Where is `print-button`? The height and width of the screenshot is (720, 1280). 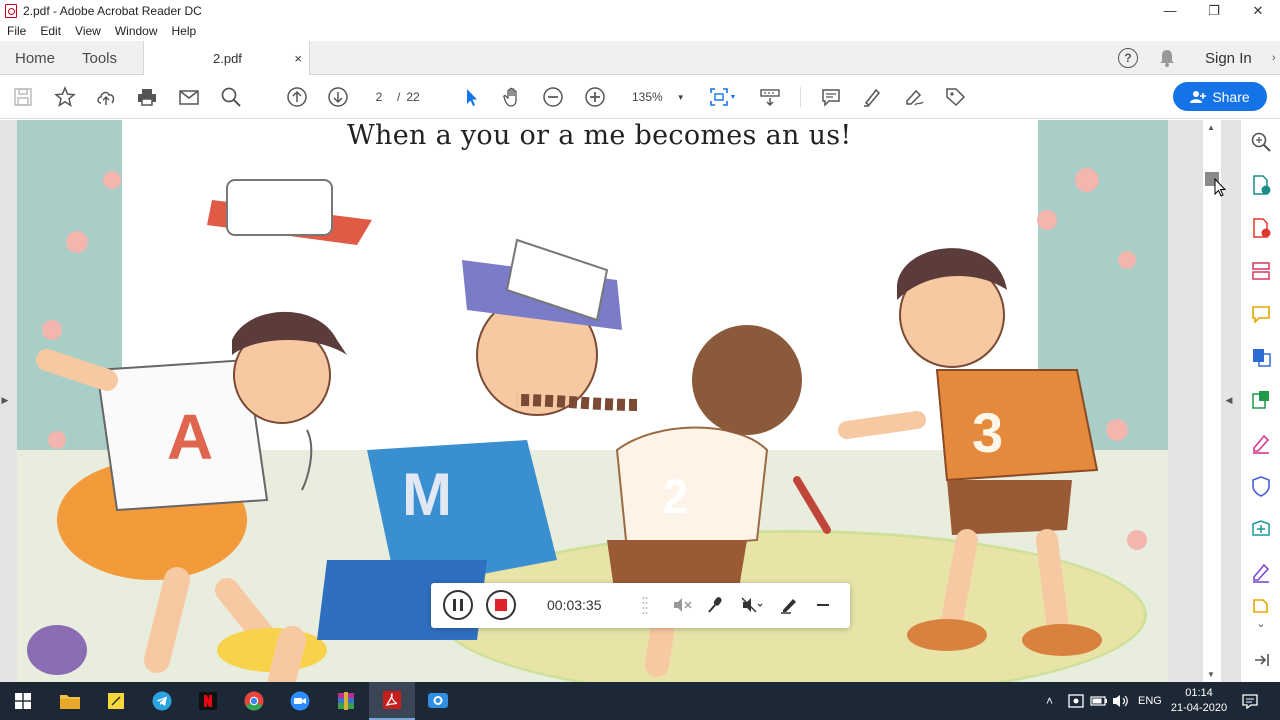
print-button is located at coordinates (147, 97).